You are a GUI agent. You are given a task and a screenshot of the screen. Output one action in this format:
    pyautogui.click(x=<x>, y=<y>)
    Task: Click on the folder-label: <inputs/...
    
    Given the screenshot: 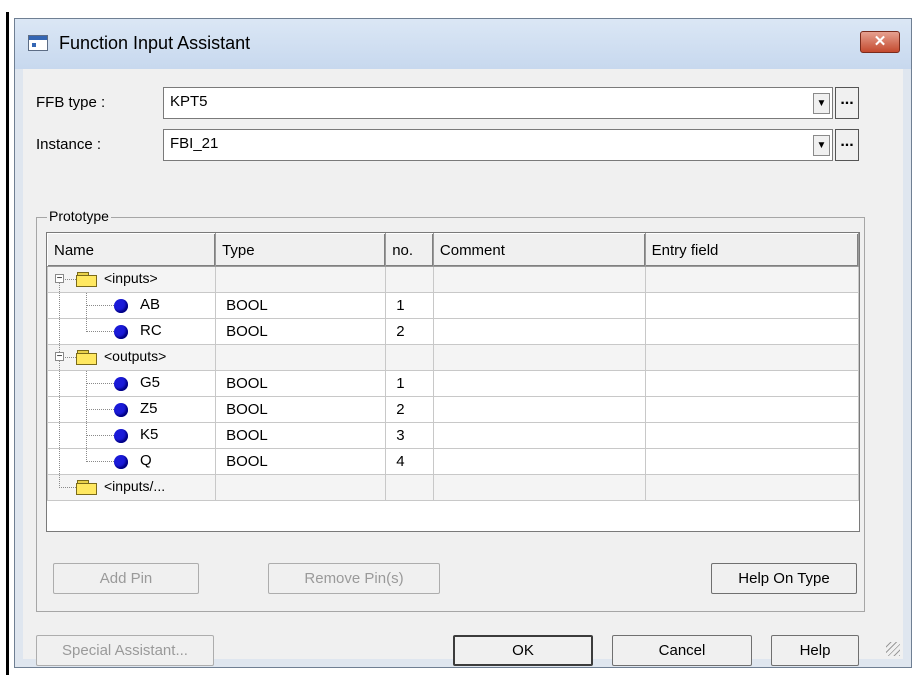 What is the action you would take?
    pyautogui.click(x=135, y=486)
    